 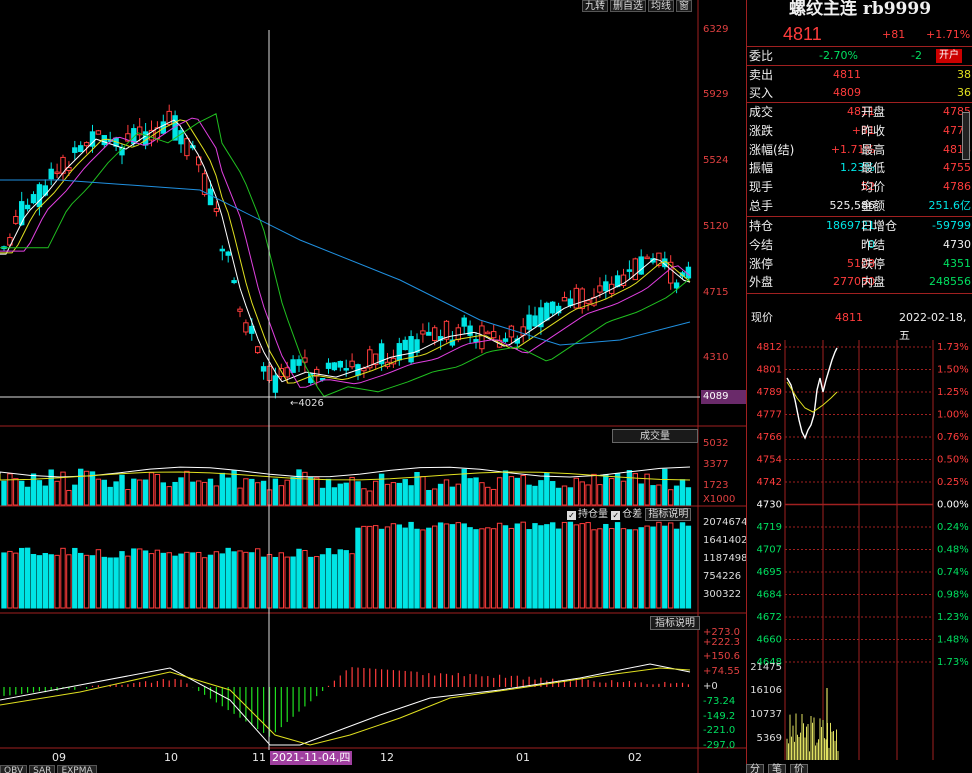 What do you see at coordinates (345, 472) in the screenshot?
I see `volume-ma-line` at bounding box center [345, 472].